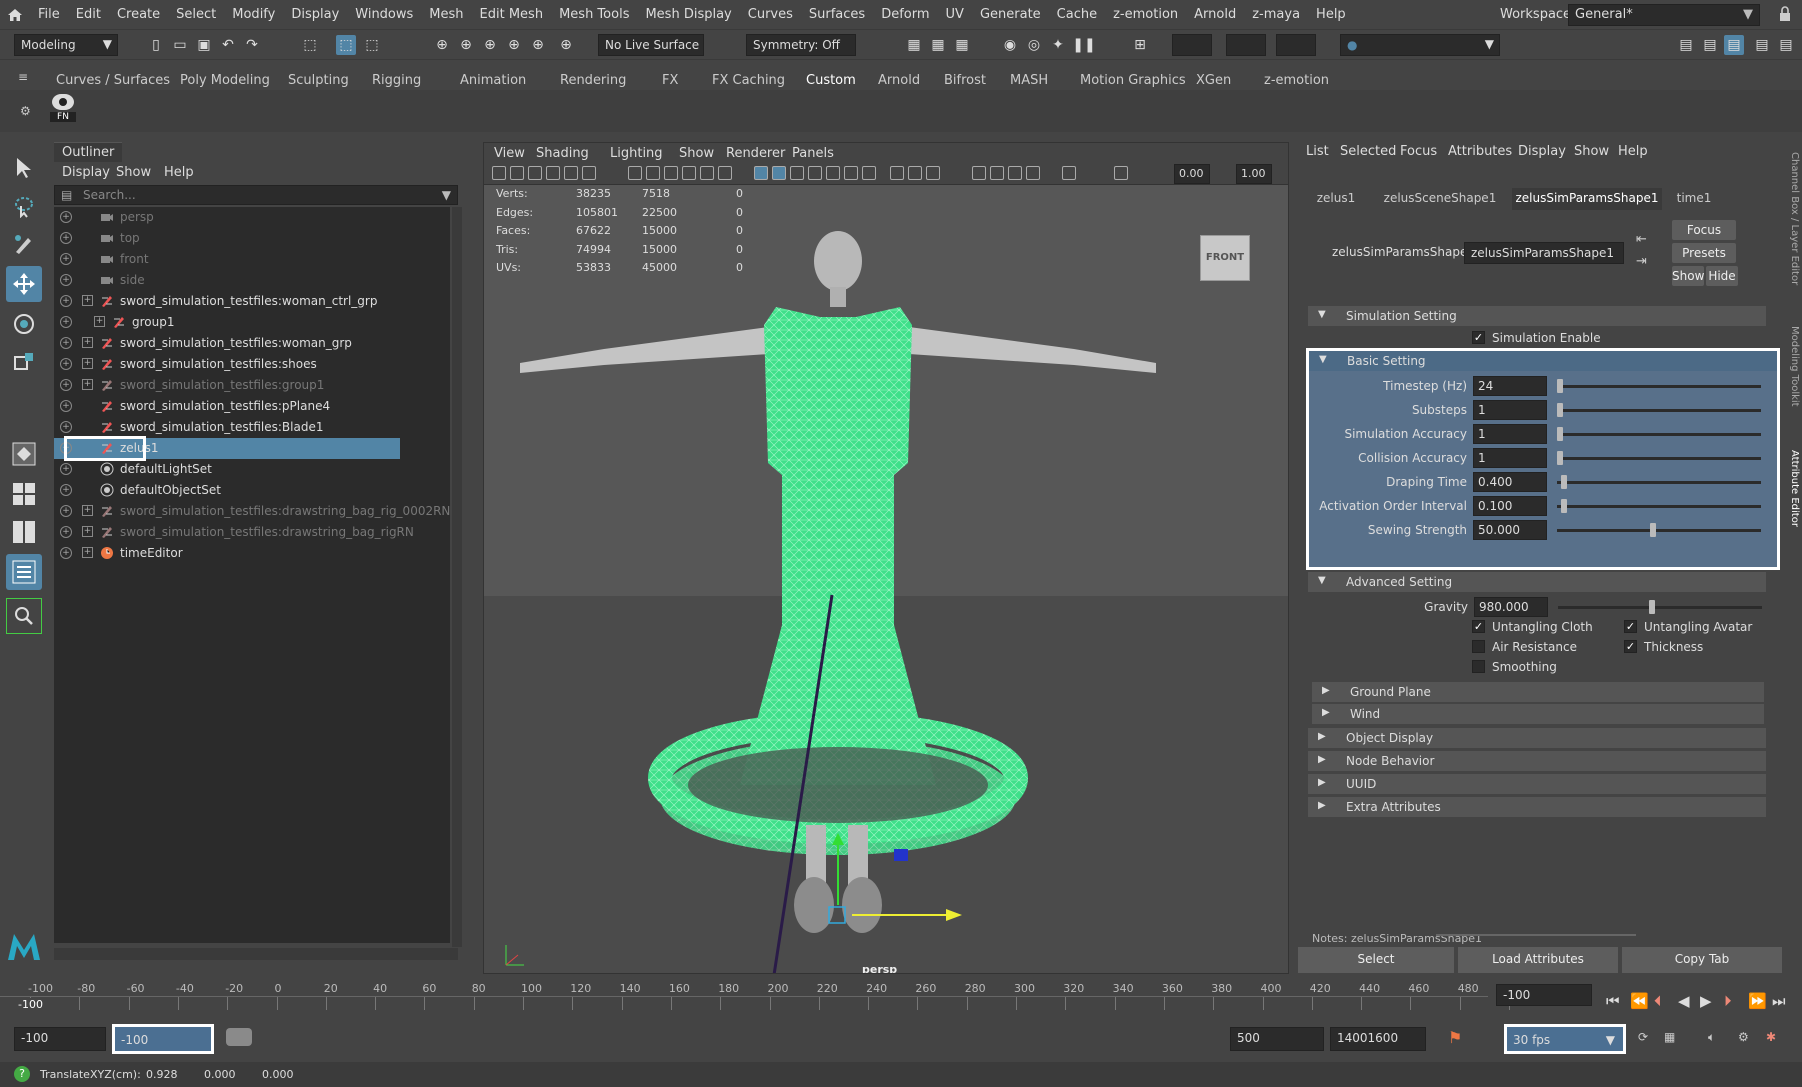 This screenshot has width=1802, height=1087. What do you see at coordinates (938, 45) in the screenshot?
I see `ipr-render-icon: ▦` at bounding box center [938, 45].